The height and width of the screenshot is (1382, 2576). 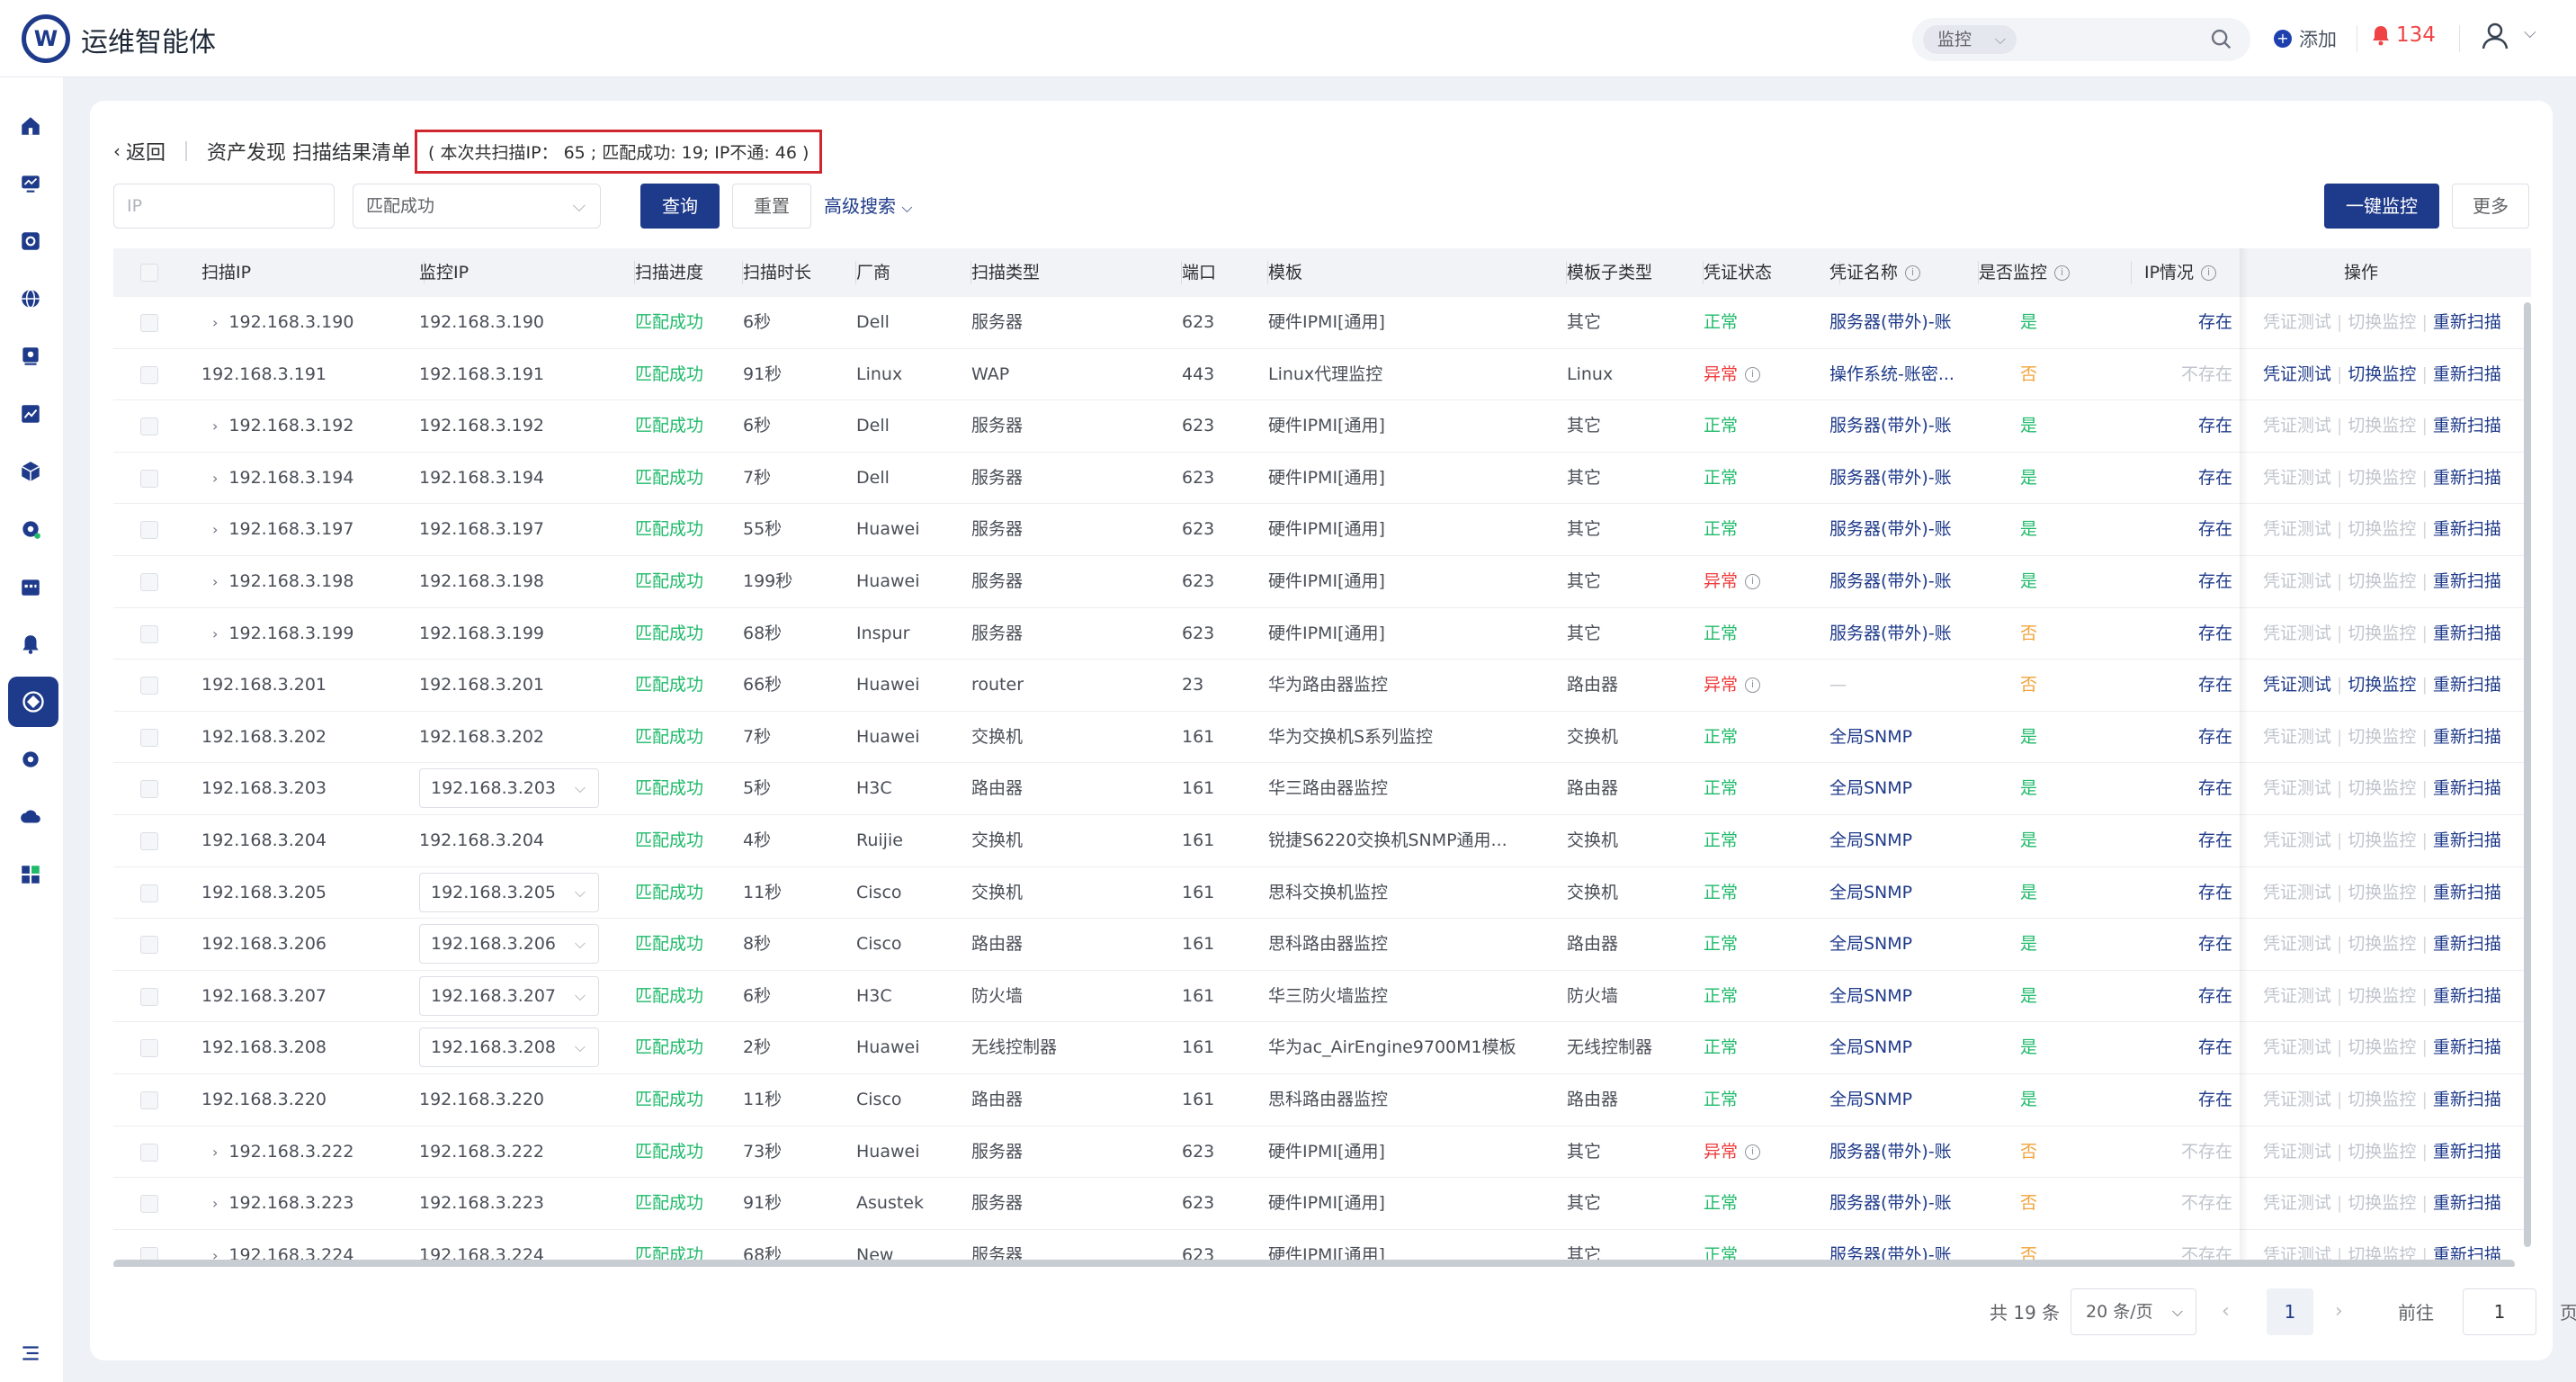 I want to click on goto-page-input: 1, so click(x=2499, y=1312).